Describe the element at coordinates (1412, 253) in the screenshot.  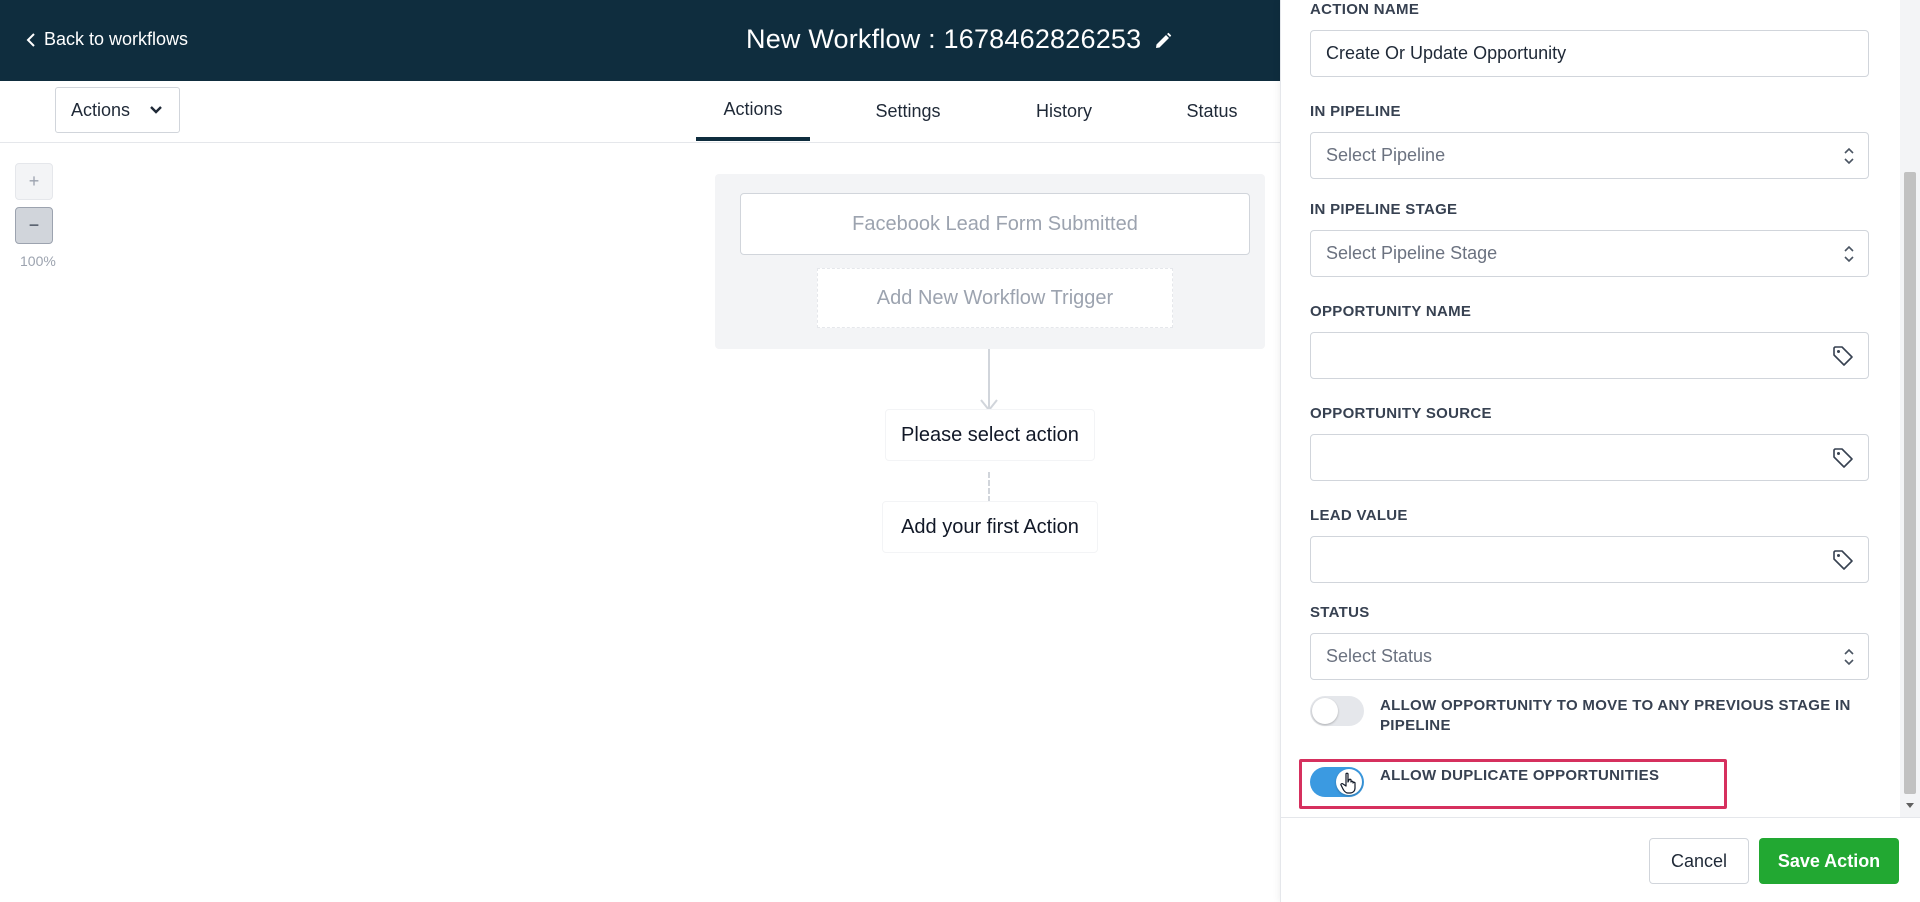
I see `pipeline-stage-placeholder: Select Pipeline Stage` at that location.